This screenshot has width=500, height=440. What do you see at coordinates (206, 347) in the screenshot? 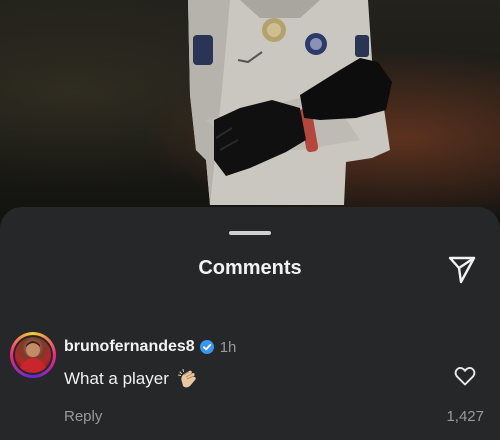
I see `verified-badge-icon` at bounding box center [206, 347].